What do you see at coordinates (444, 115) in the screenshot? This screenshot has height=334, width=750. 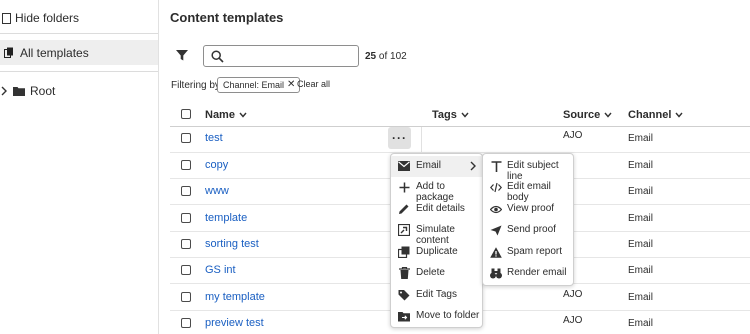 I see `column-header-label: Tags` at bounding box center [444, 115].